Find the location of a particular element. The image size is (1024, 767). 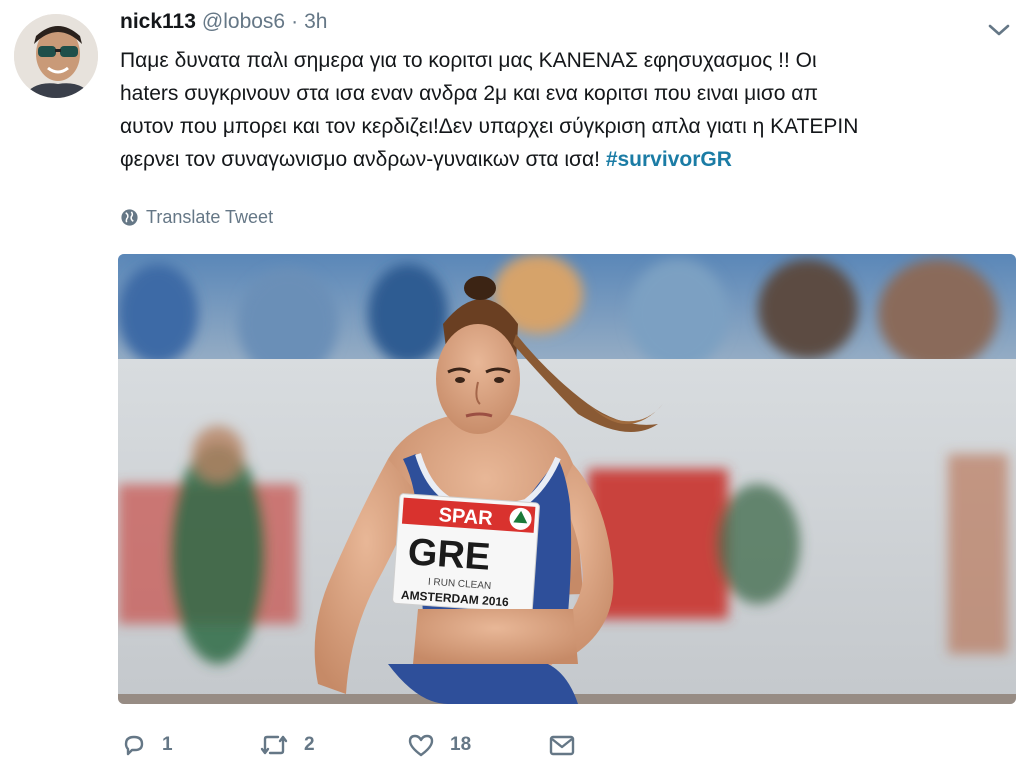

avatar is located at coordinates (56, 56).